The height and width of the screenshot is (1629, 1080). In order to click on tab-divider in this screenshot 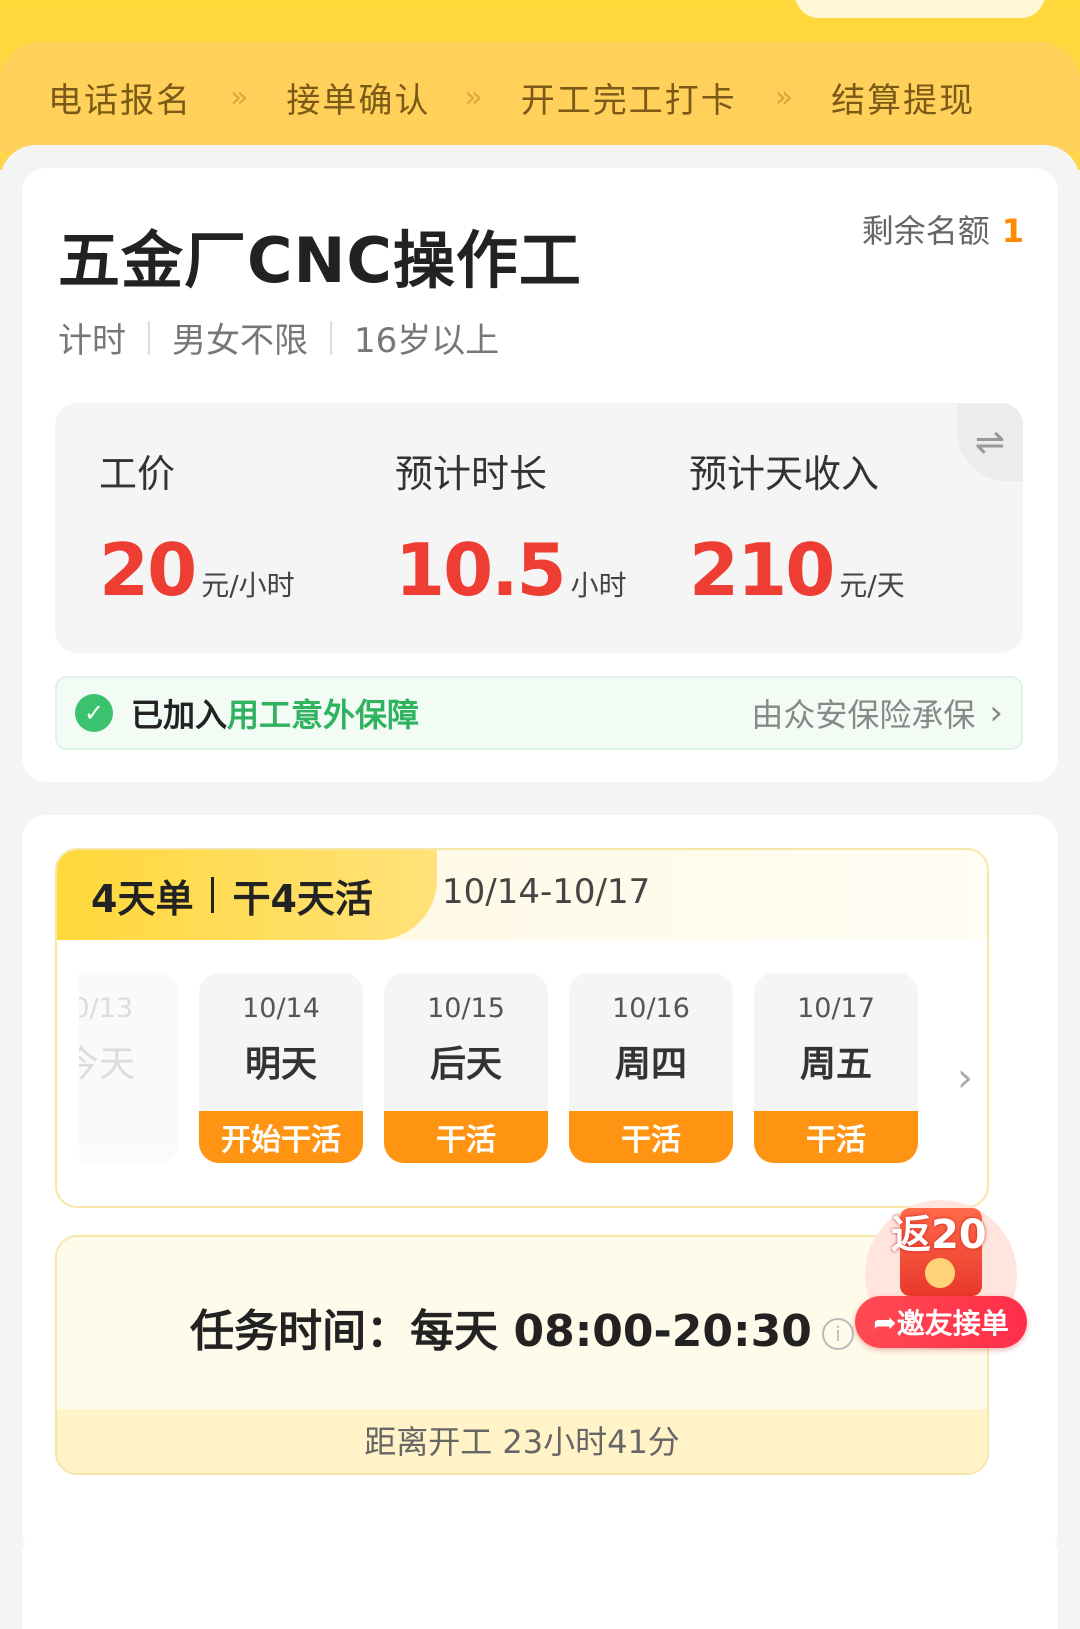, I will do `click(213, 895)`.